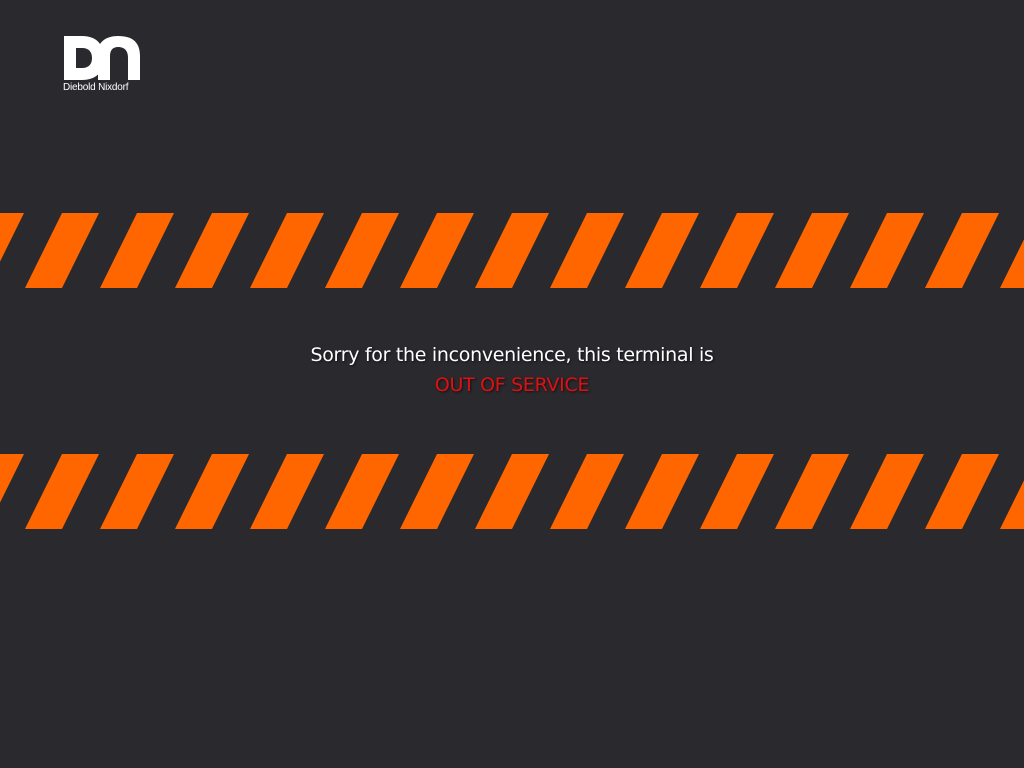 This screenshot has width=1024, height=768. I want to click on hazard-stripe-top, so click(512, 250).